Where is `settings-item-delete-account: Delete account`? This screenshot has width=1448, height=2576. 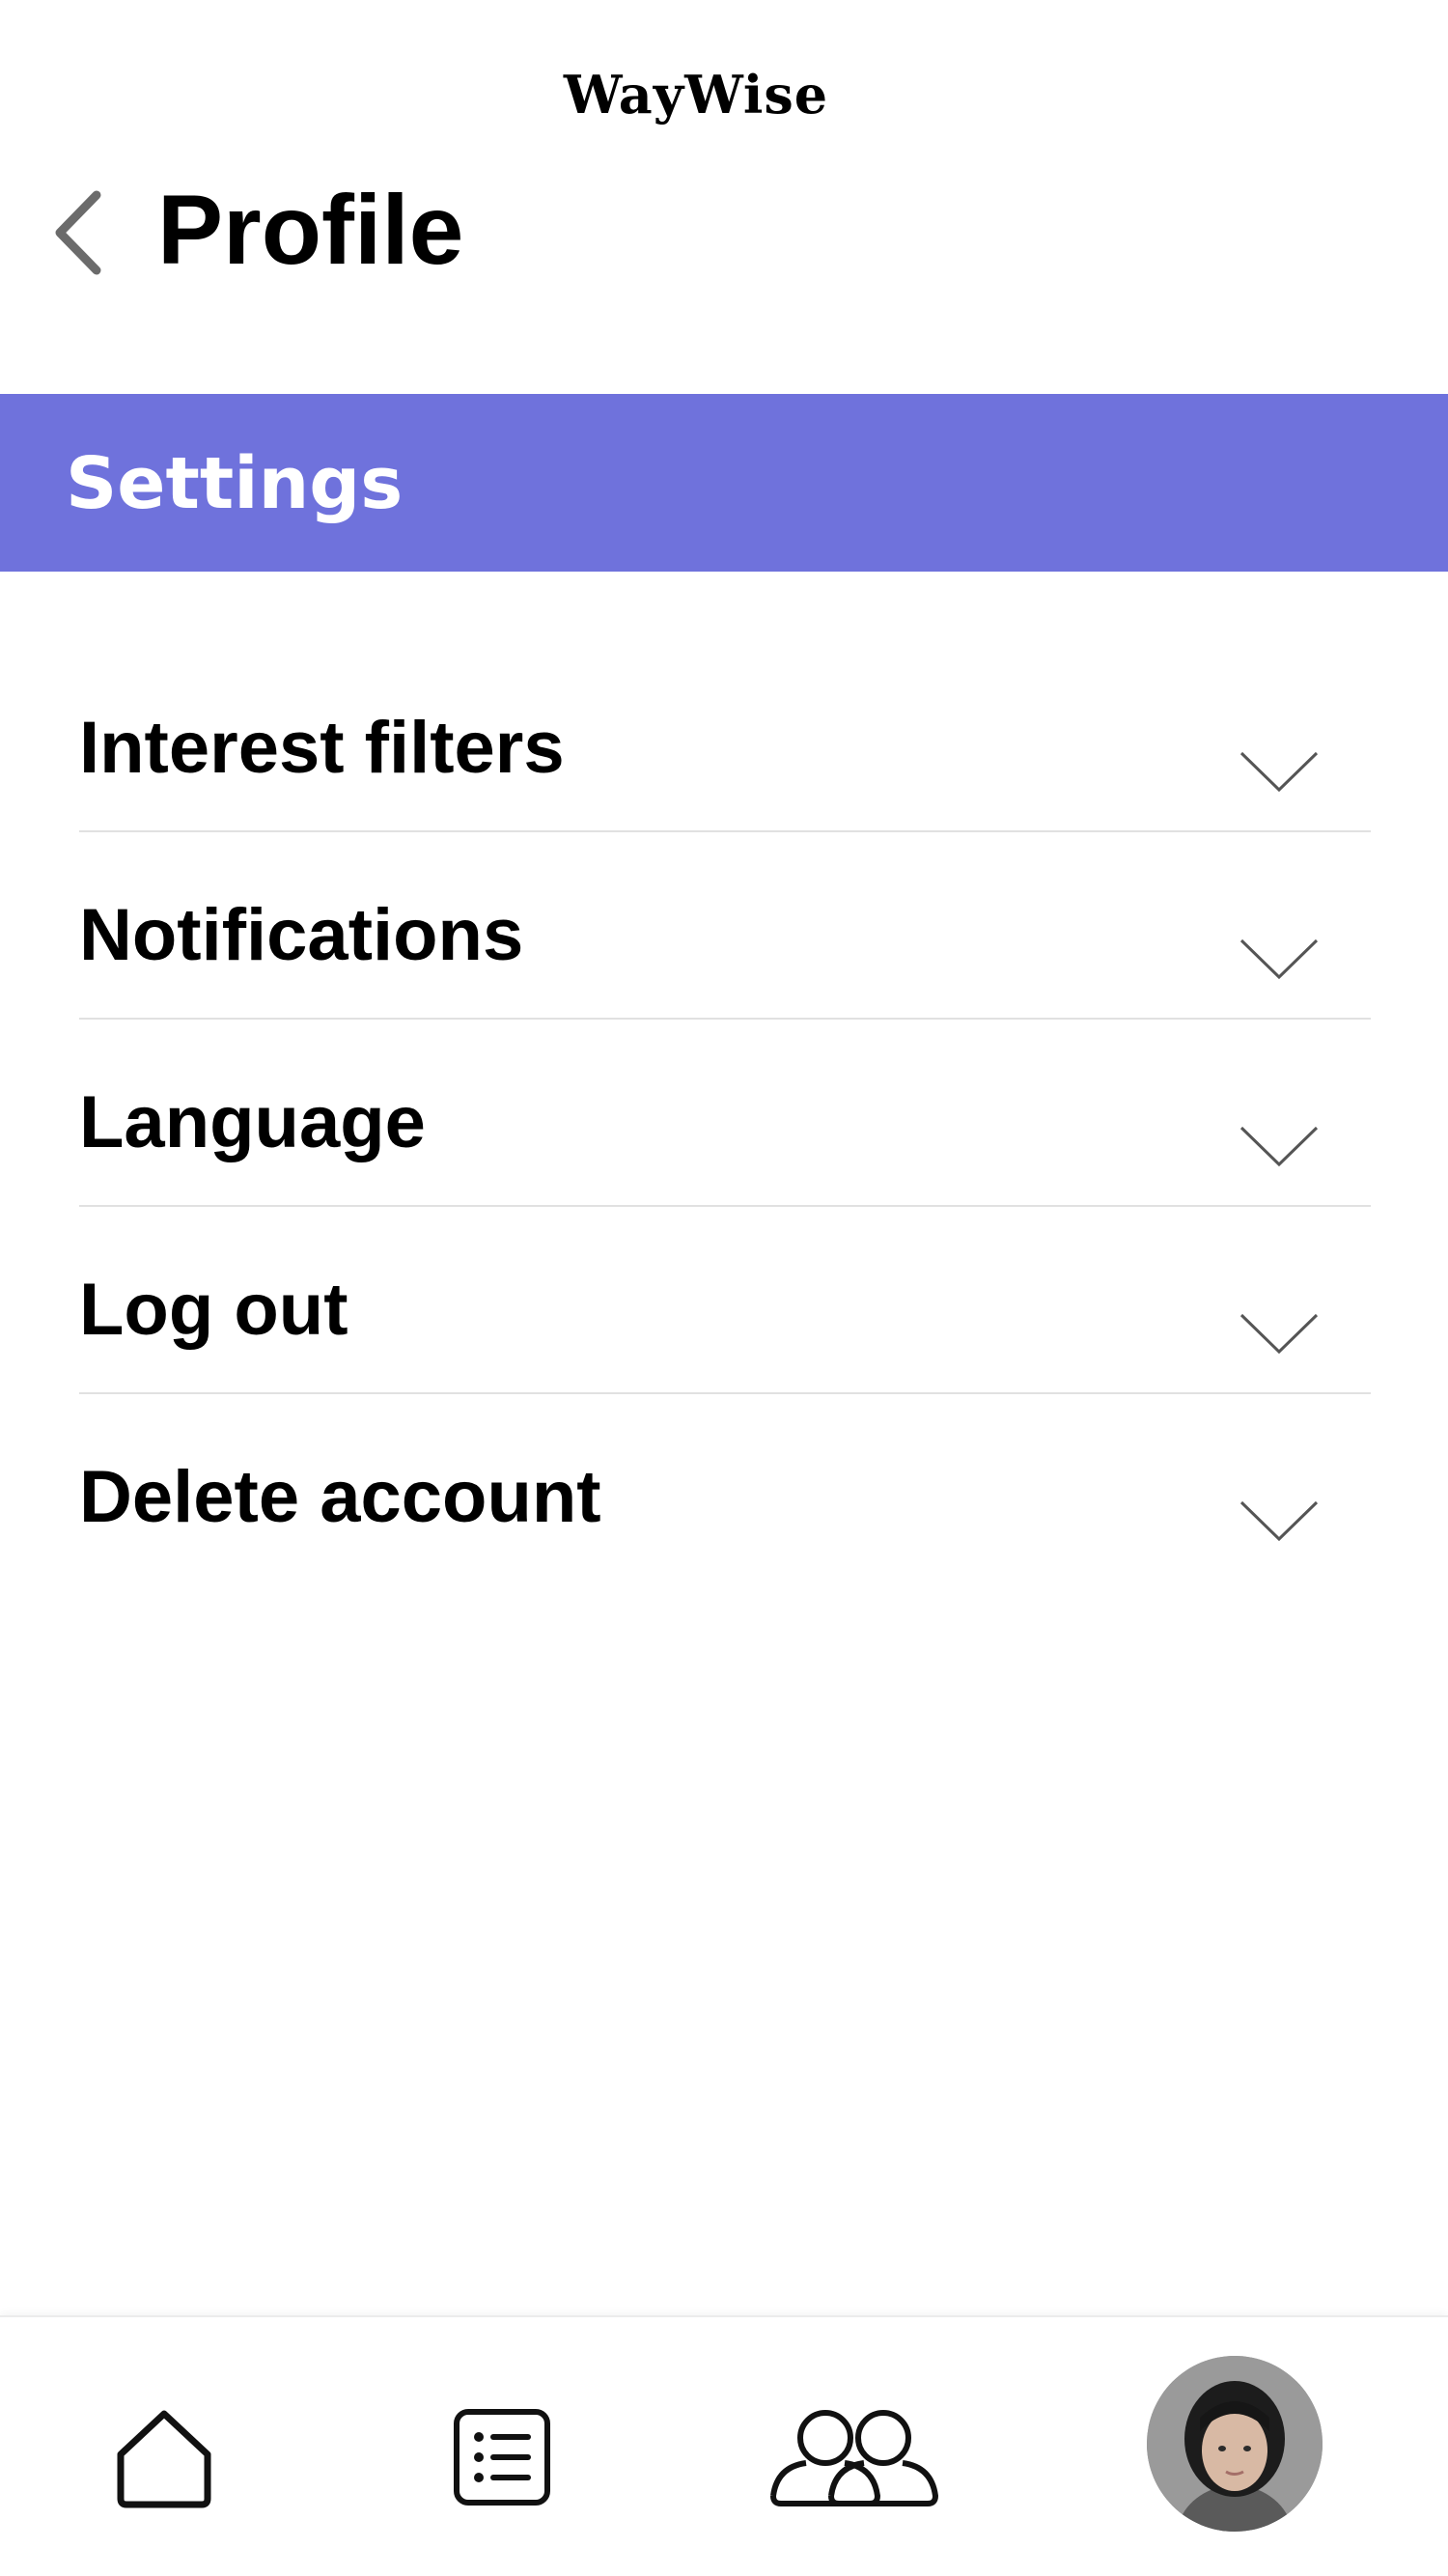 settings-item-delete-account: Delete account is located at coordinates (725, 1487).